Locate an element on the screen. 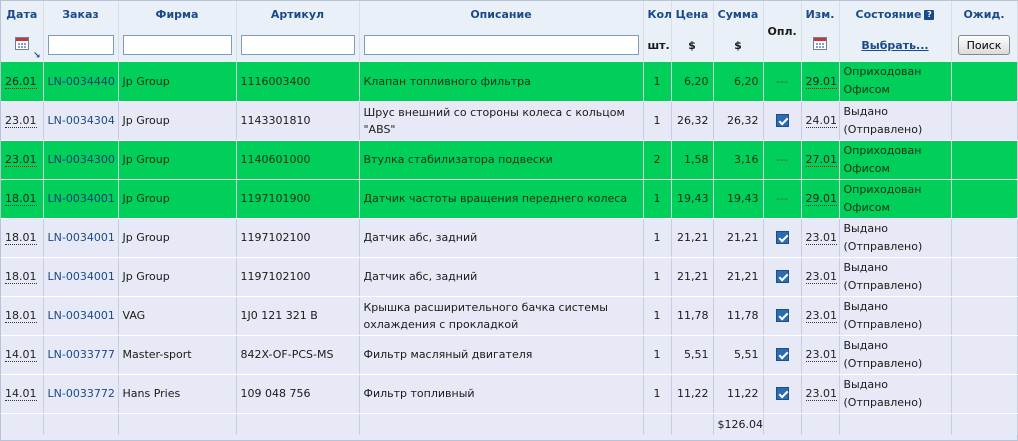 The image size is (1018, 441). sum-unit: $ is located at coordinates (738, 45).